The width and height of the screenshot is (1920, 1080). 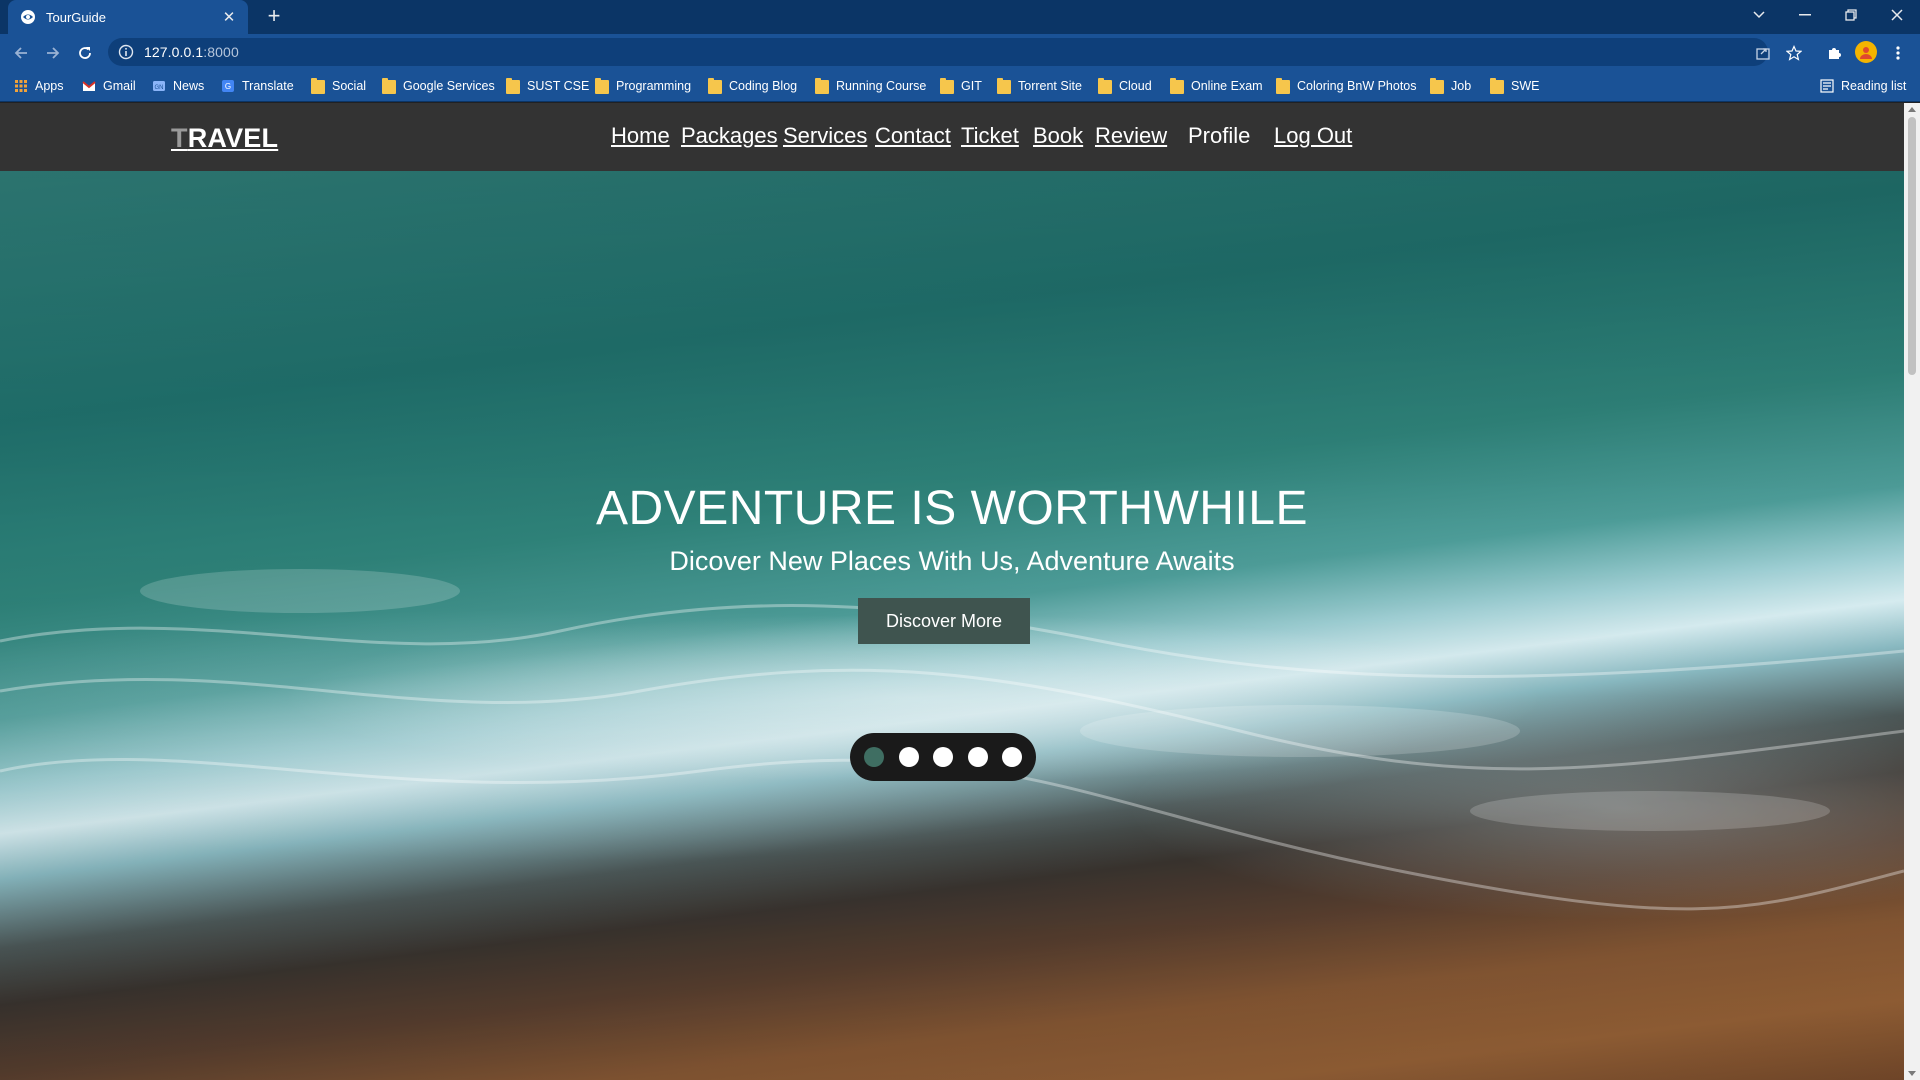 I want to click on news-icon: GN, so click(x=159, y=86).